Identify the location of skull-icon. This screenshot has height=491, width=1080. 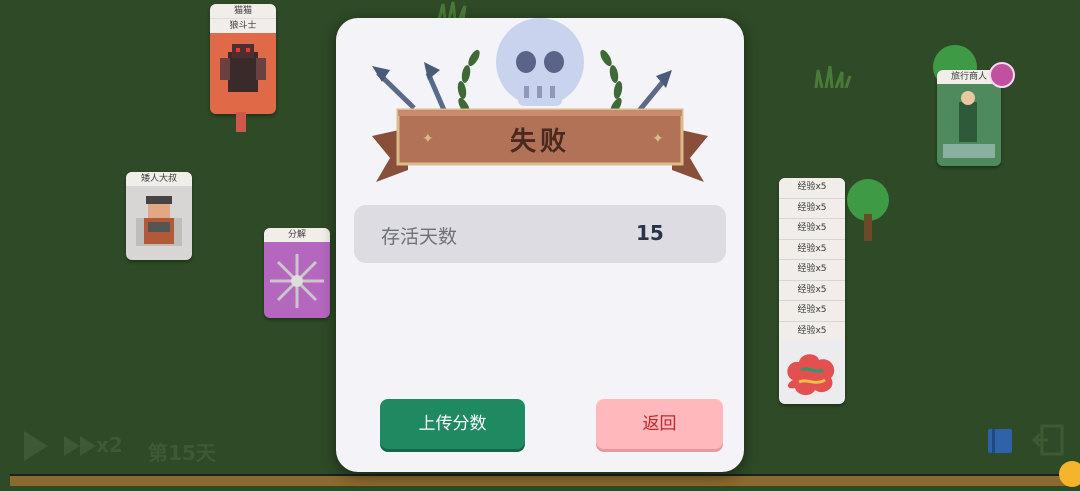
(540, 62).